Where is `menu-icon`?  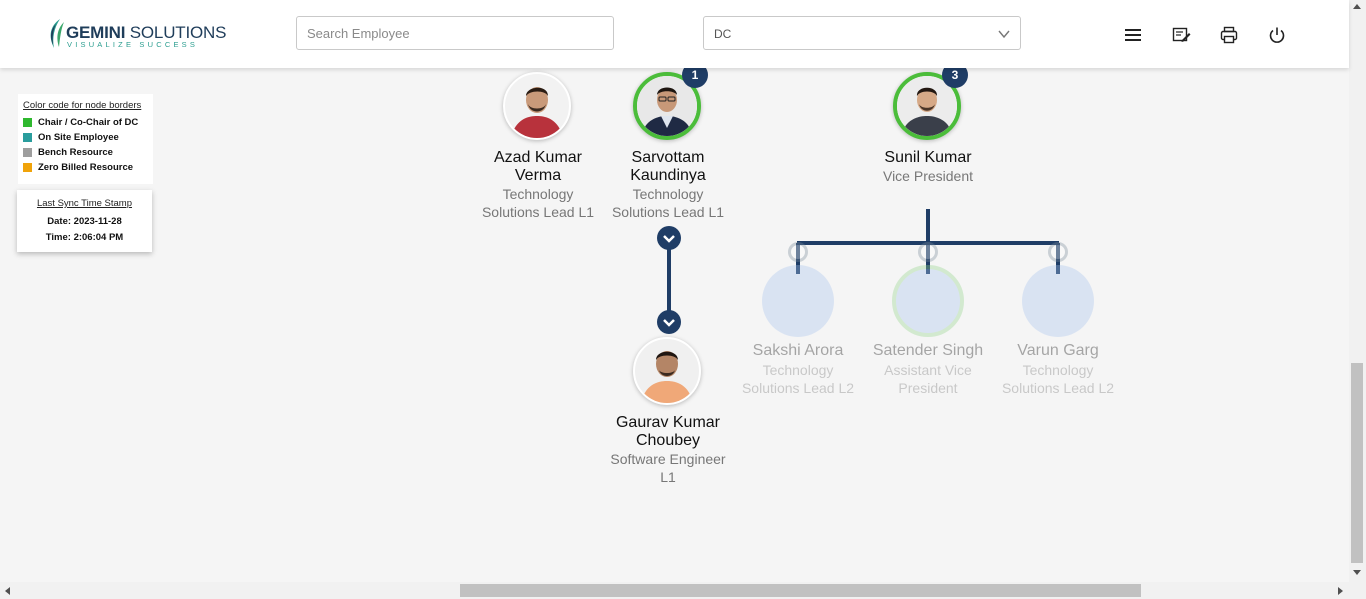
menu-icon is located at coordinates (1133, 35).